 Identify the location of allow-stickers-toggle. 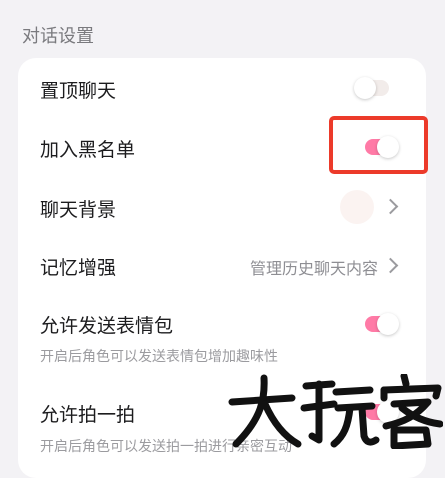
(382, 324).